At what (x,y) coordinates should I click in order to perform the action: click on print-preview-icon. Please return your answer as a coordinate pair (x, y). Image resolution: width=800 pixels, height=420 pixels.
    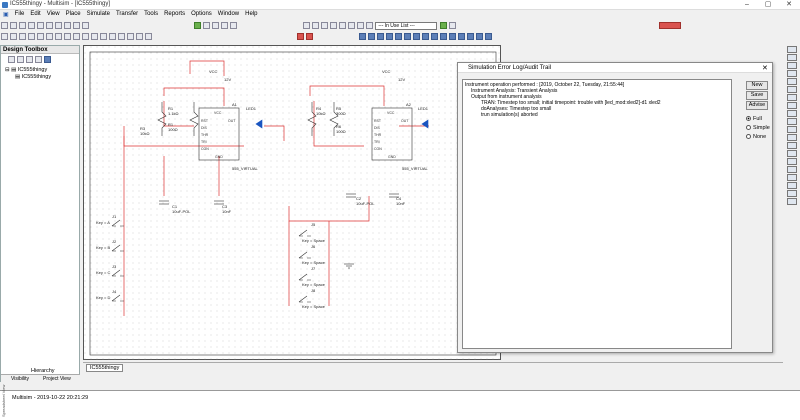
    Looking at the image, I should click on (40, 25).